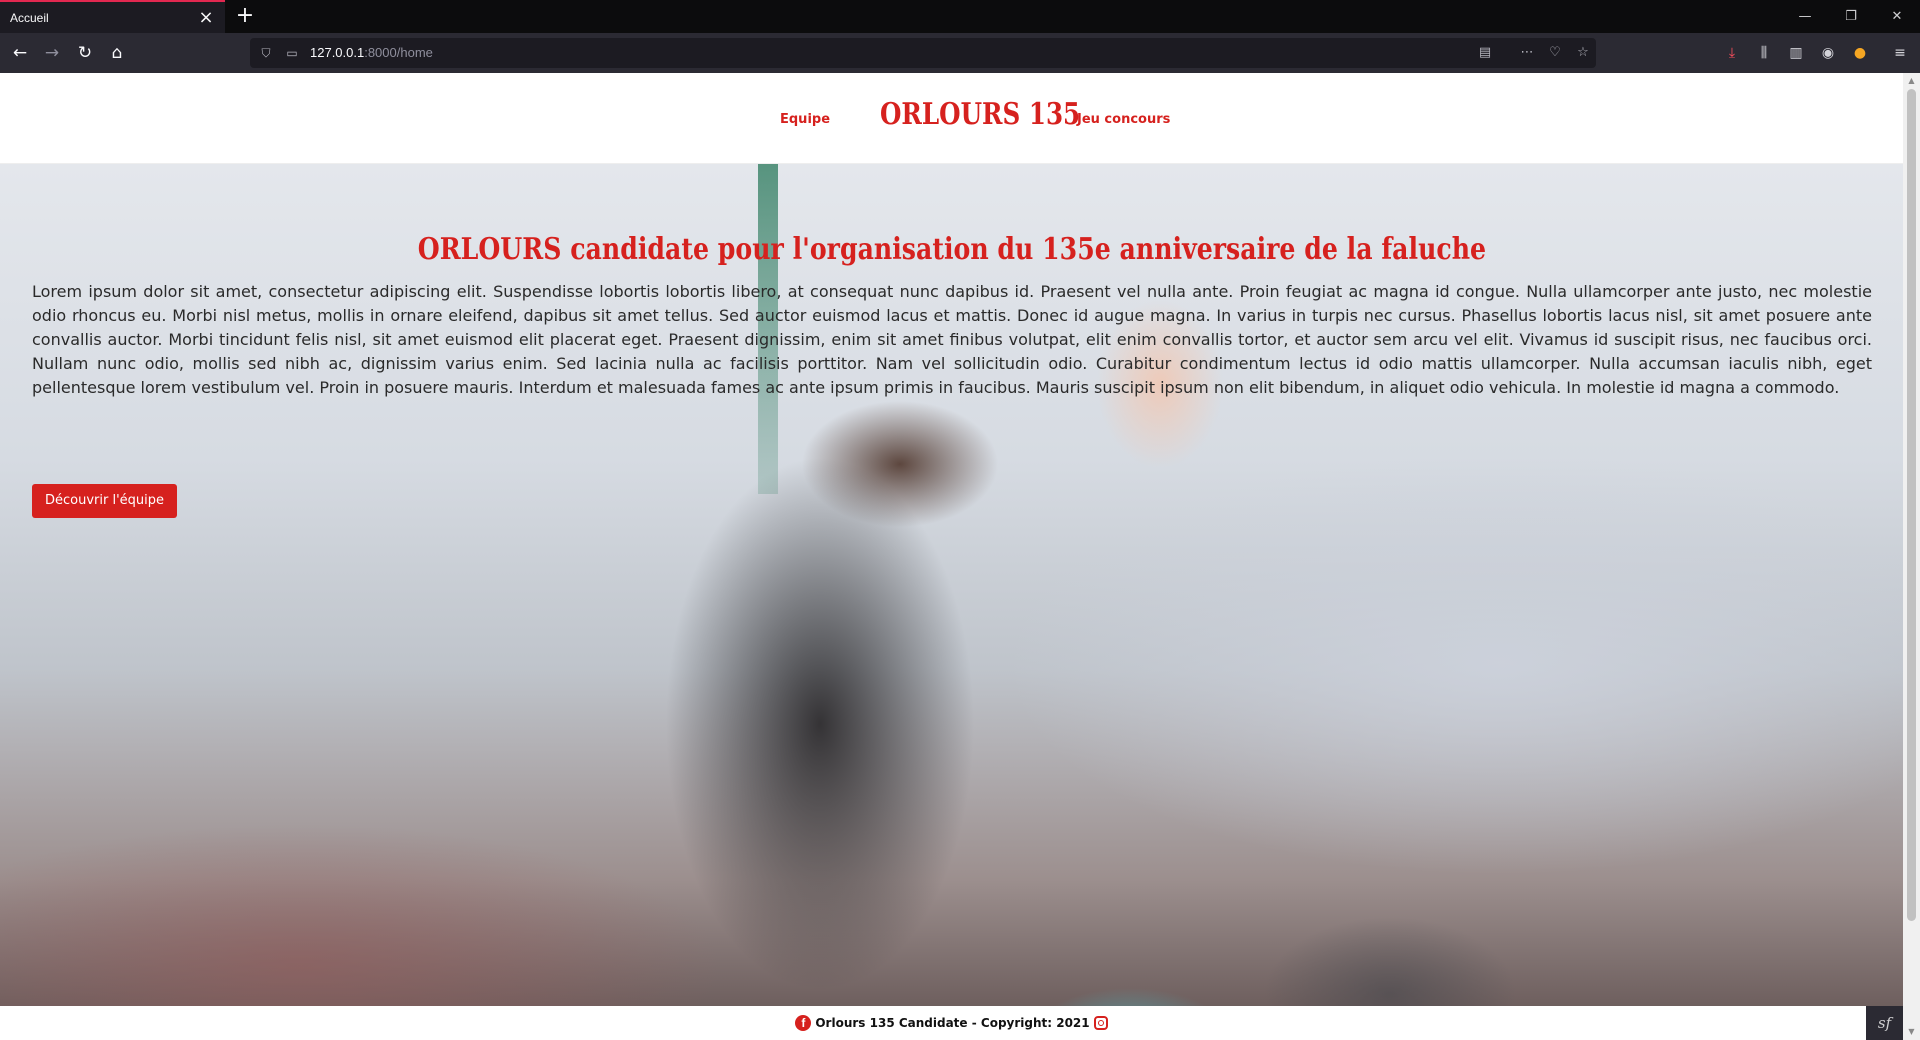  I want to click on menu-icon: ≡, so click(1900, 53).